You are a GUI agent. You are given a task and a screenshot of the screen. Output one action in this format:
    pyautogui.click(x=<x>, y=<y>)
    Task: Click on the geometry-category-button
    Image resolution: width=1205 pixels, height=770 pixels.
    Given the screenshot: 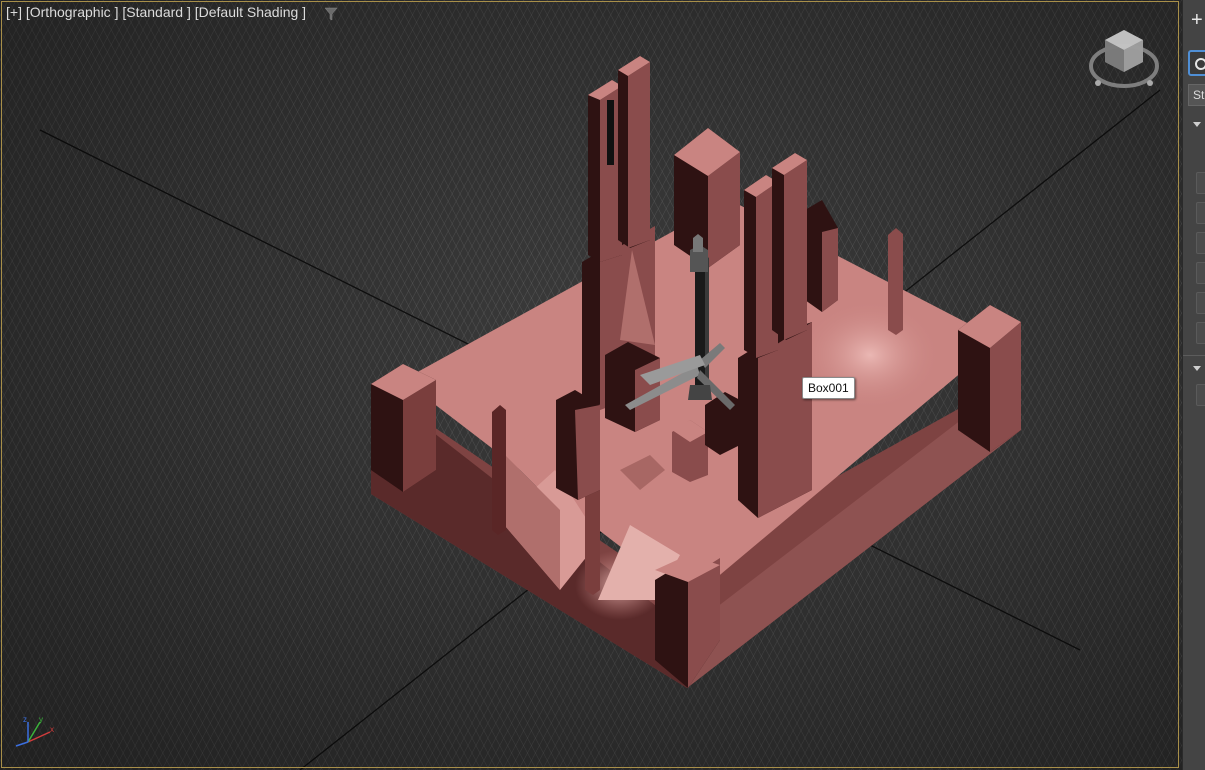 What is the action you would take?
    pyautogui.click(x=1196, y=63)
    